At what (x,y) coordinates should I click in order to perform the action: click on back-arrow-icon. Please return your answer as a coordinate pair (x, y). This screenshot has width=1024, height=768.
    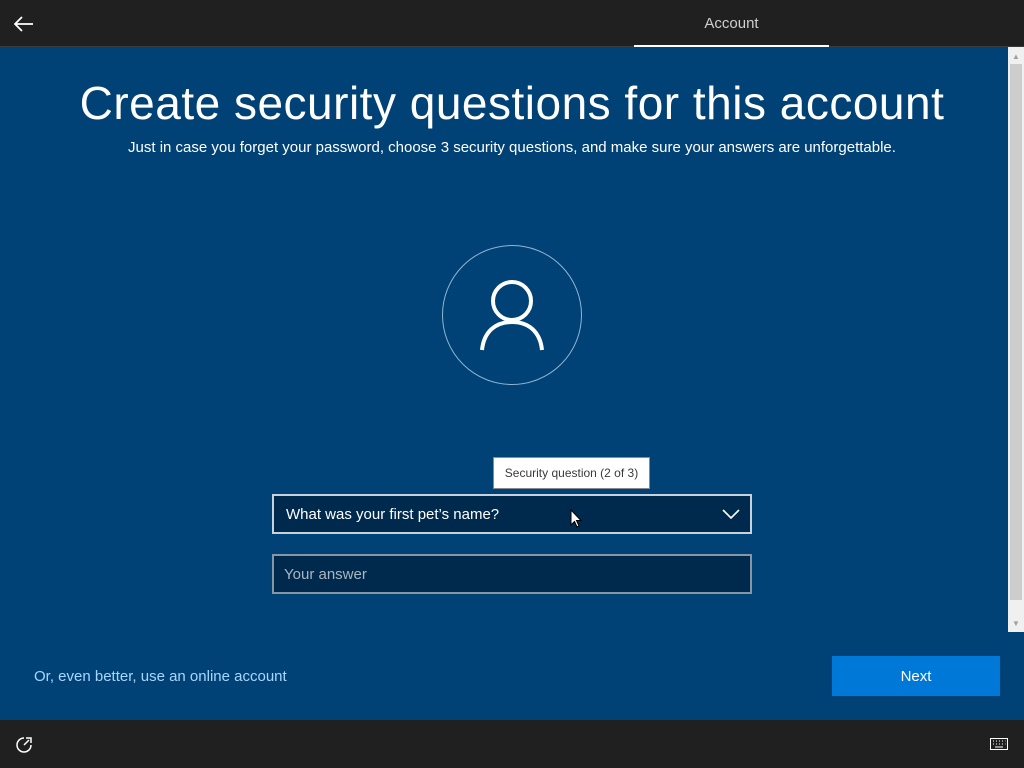
    Looking at the image, I should click on (23, 24).